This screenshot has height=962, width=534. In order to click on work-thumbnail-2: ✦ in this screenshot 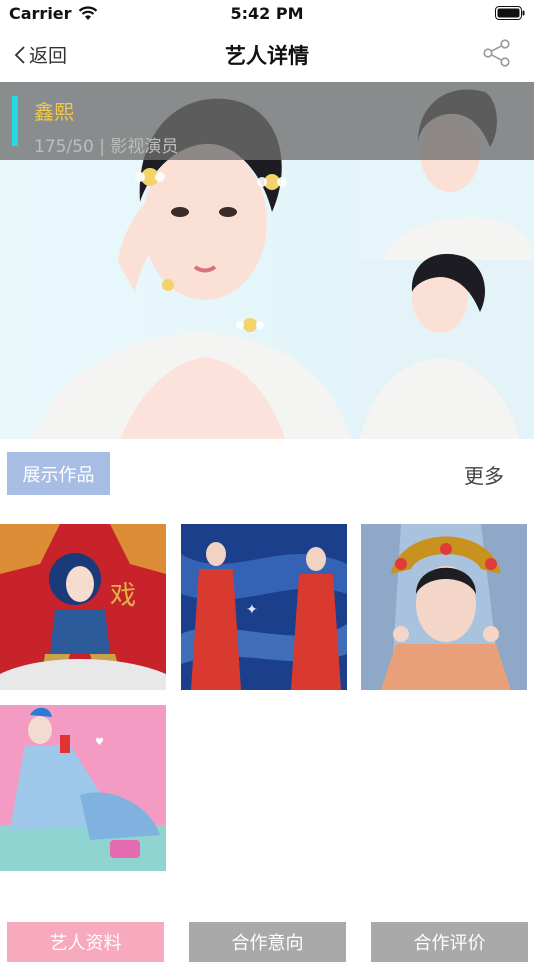, I will do `click(264, 607)`.